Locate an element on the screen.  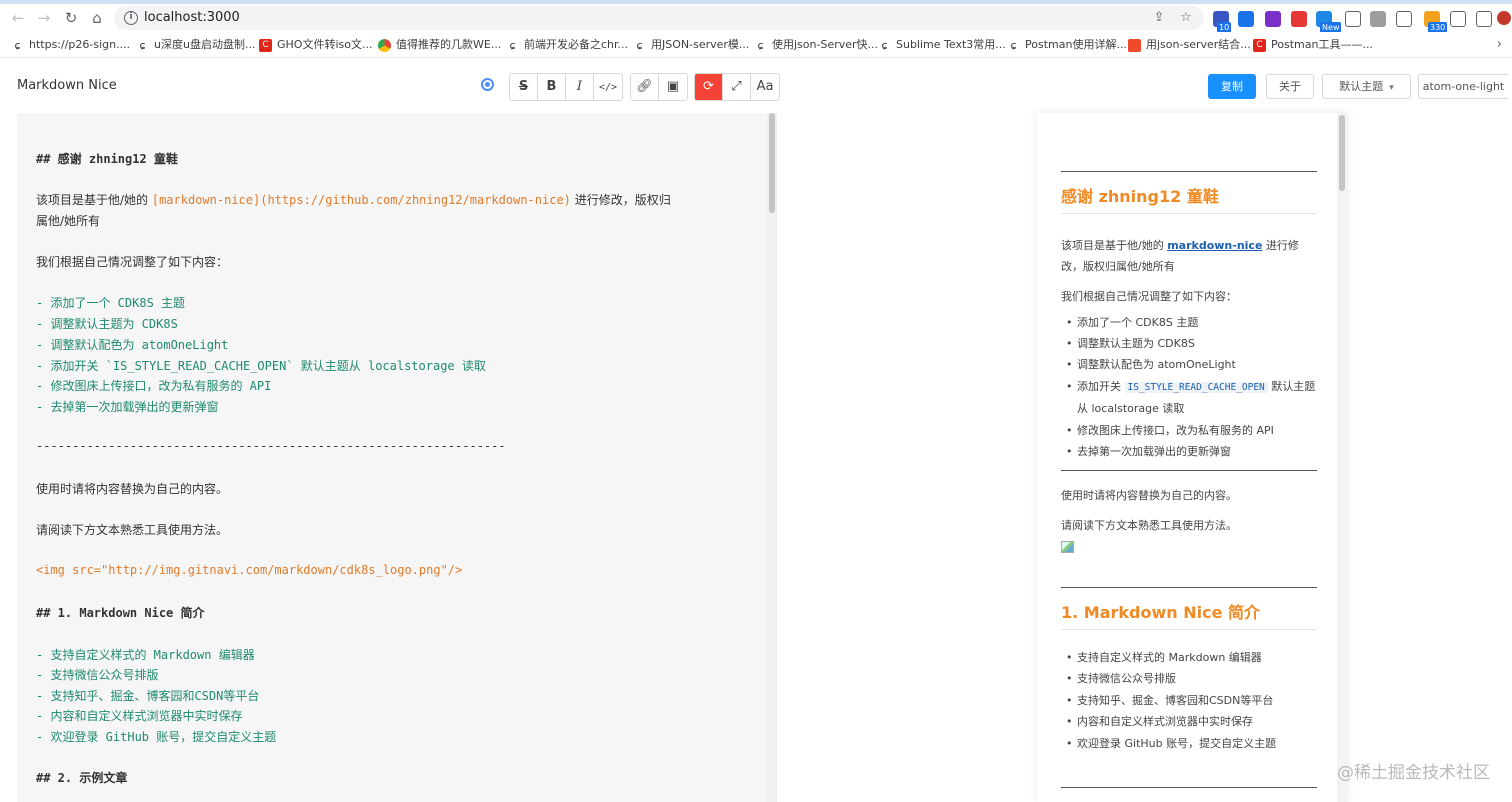
editor-scrollbar-track is located at coordinates (772, 457).